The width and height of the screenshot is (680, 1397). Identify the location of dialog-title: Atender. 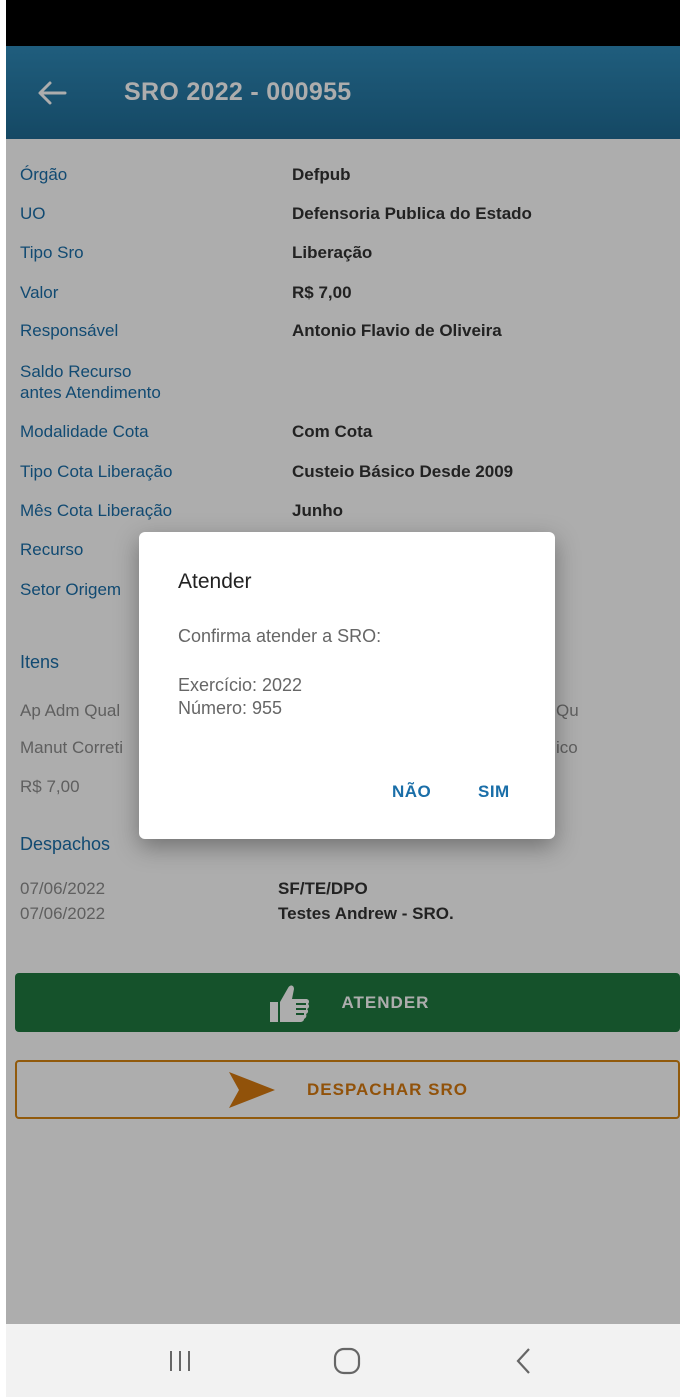
(215, 581).